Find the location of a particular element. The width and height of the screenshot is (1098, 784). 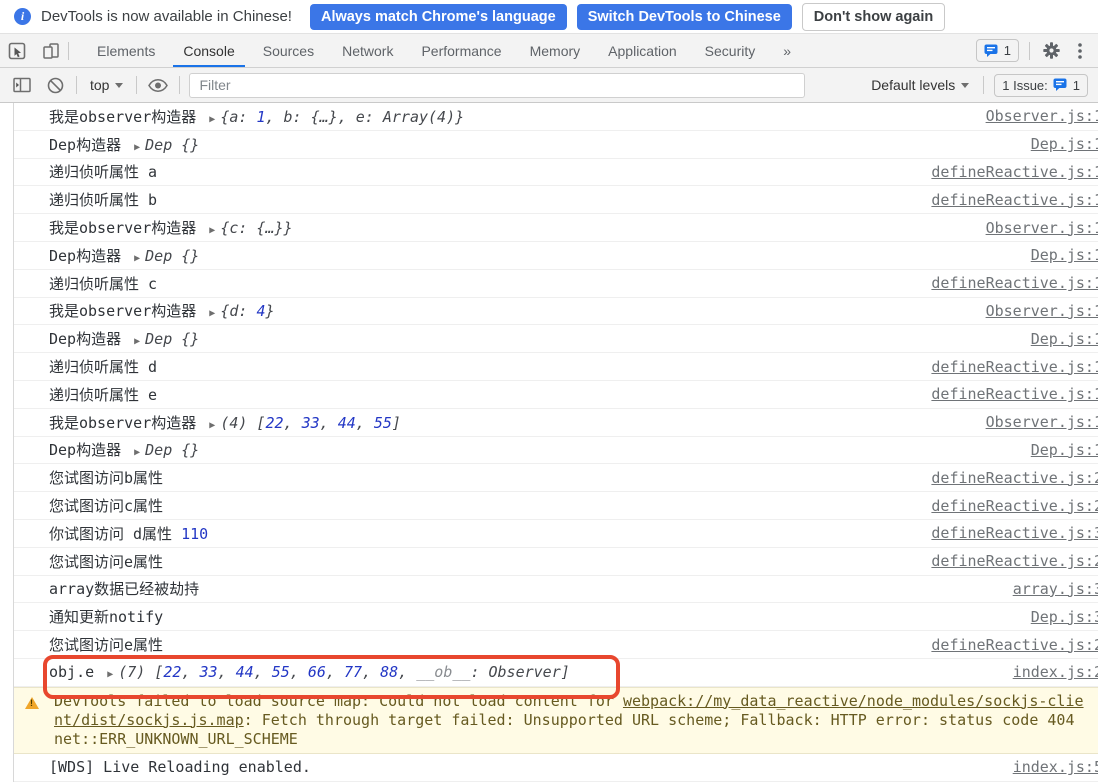

divider is located at coordinates (68, 50).